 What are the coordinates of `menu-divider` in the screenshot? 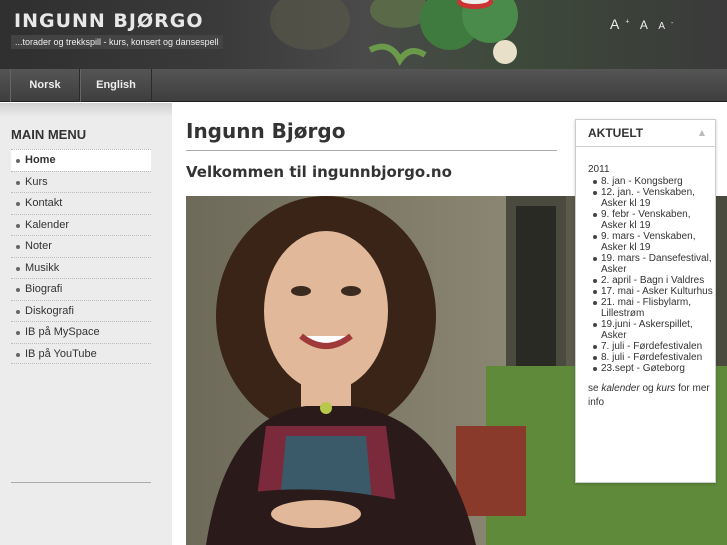 It's located at (81, 482).